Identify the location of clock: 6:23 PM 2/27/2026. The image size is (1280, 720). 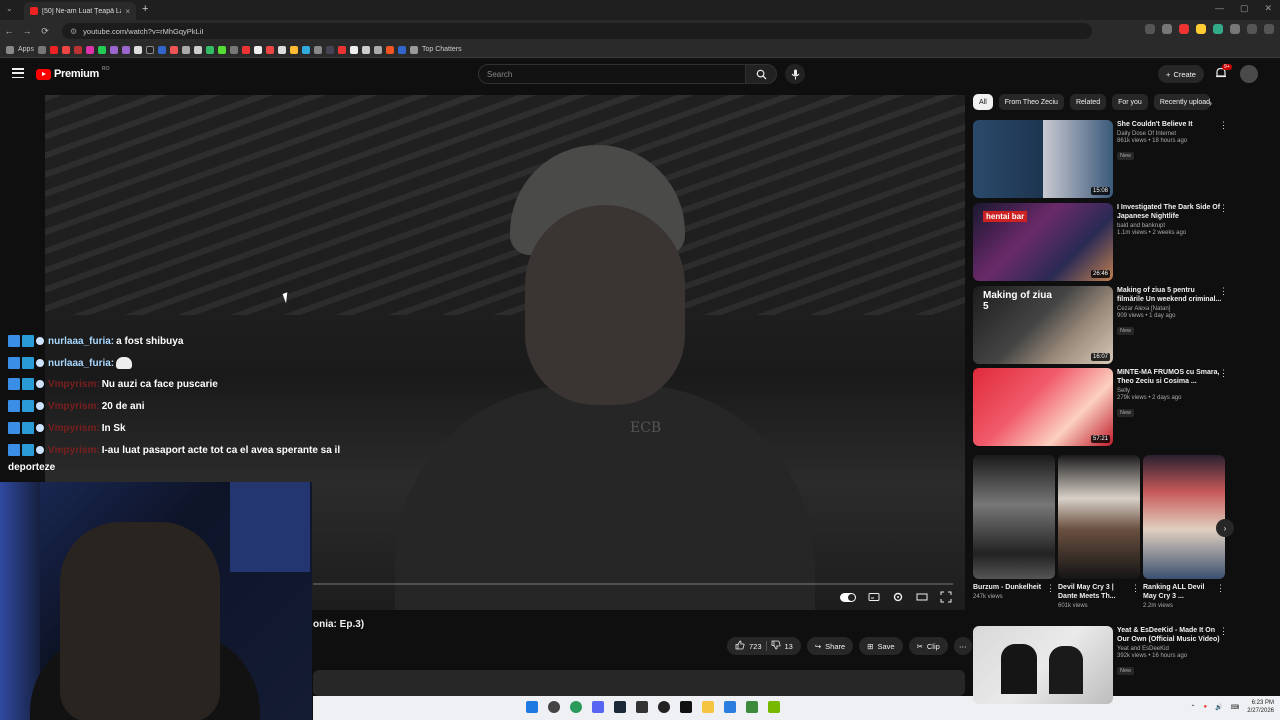
(1260, 707).